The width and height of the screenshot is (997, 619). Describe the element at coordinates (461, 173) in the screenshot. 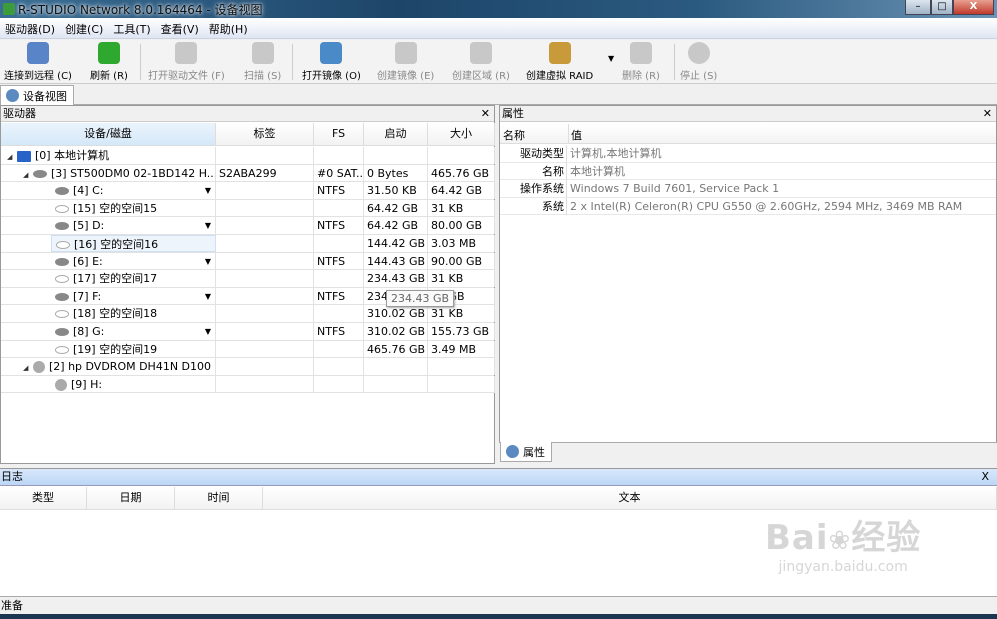

I see `size-cell: 465.76 GB` at that location.